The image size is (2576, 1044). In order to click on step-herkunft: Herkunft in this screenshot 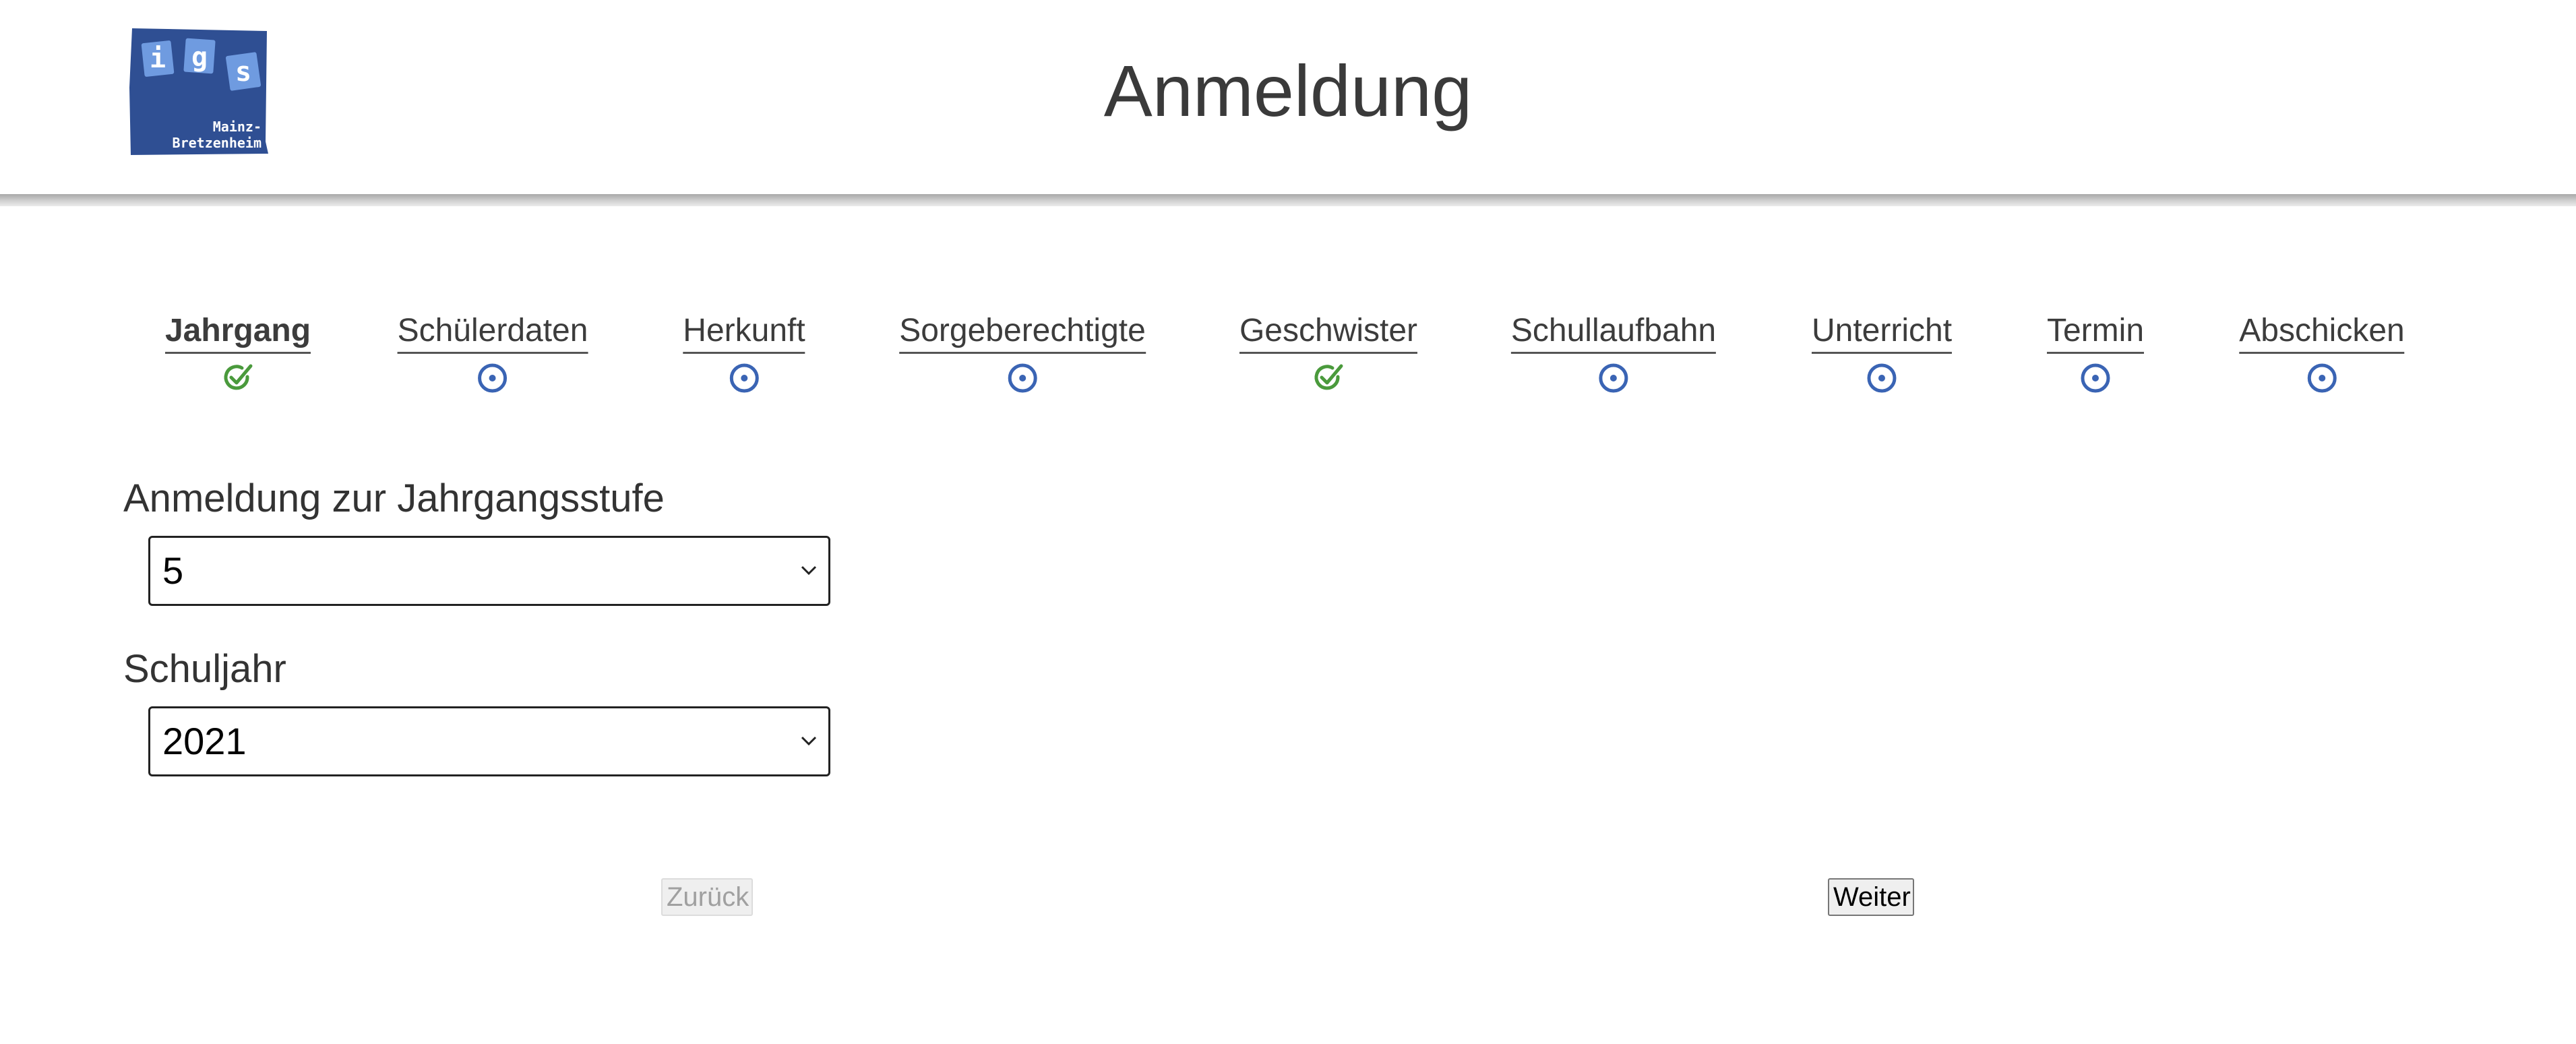, I will do `click(744, 353)`.